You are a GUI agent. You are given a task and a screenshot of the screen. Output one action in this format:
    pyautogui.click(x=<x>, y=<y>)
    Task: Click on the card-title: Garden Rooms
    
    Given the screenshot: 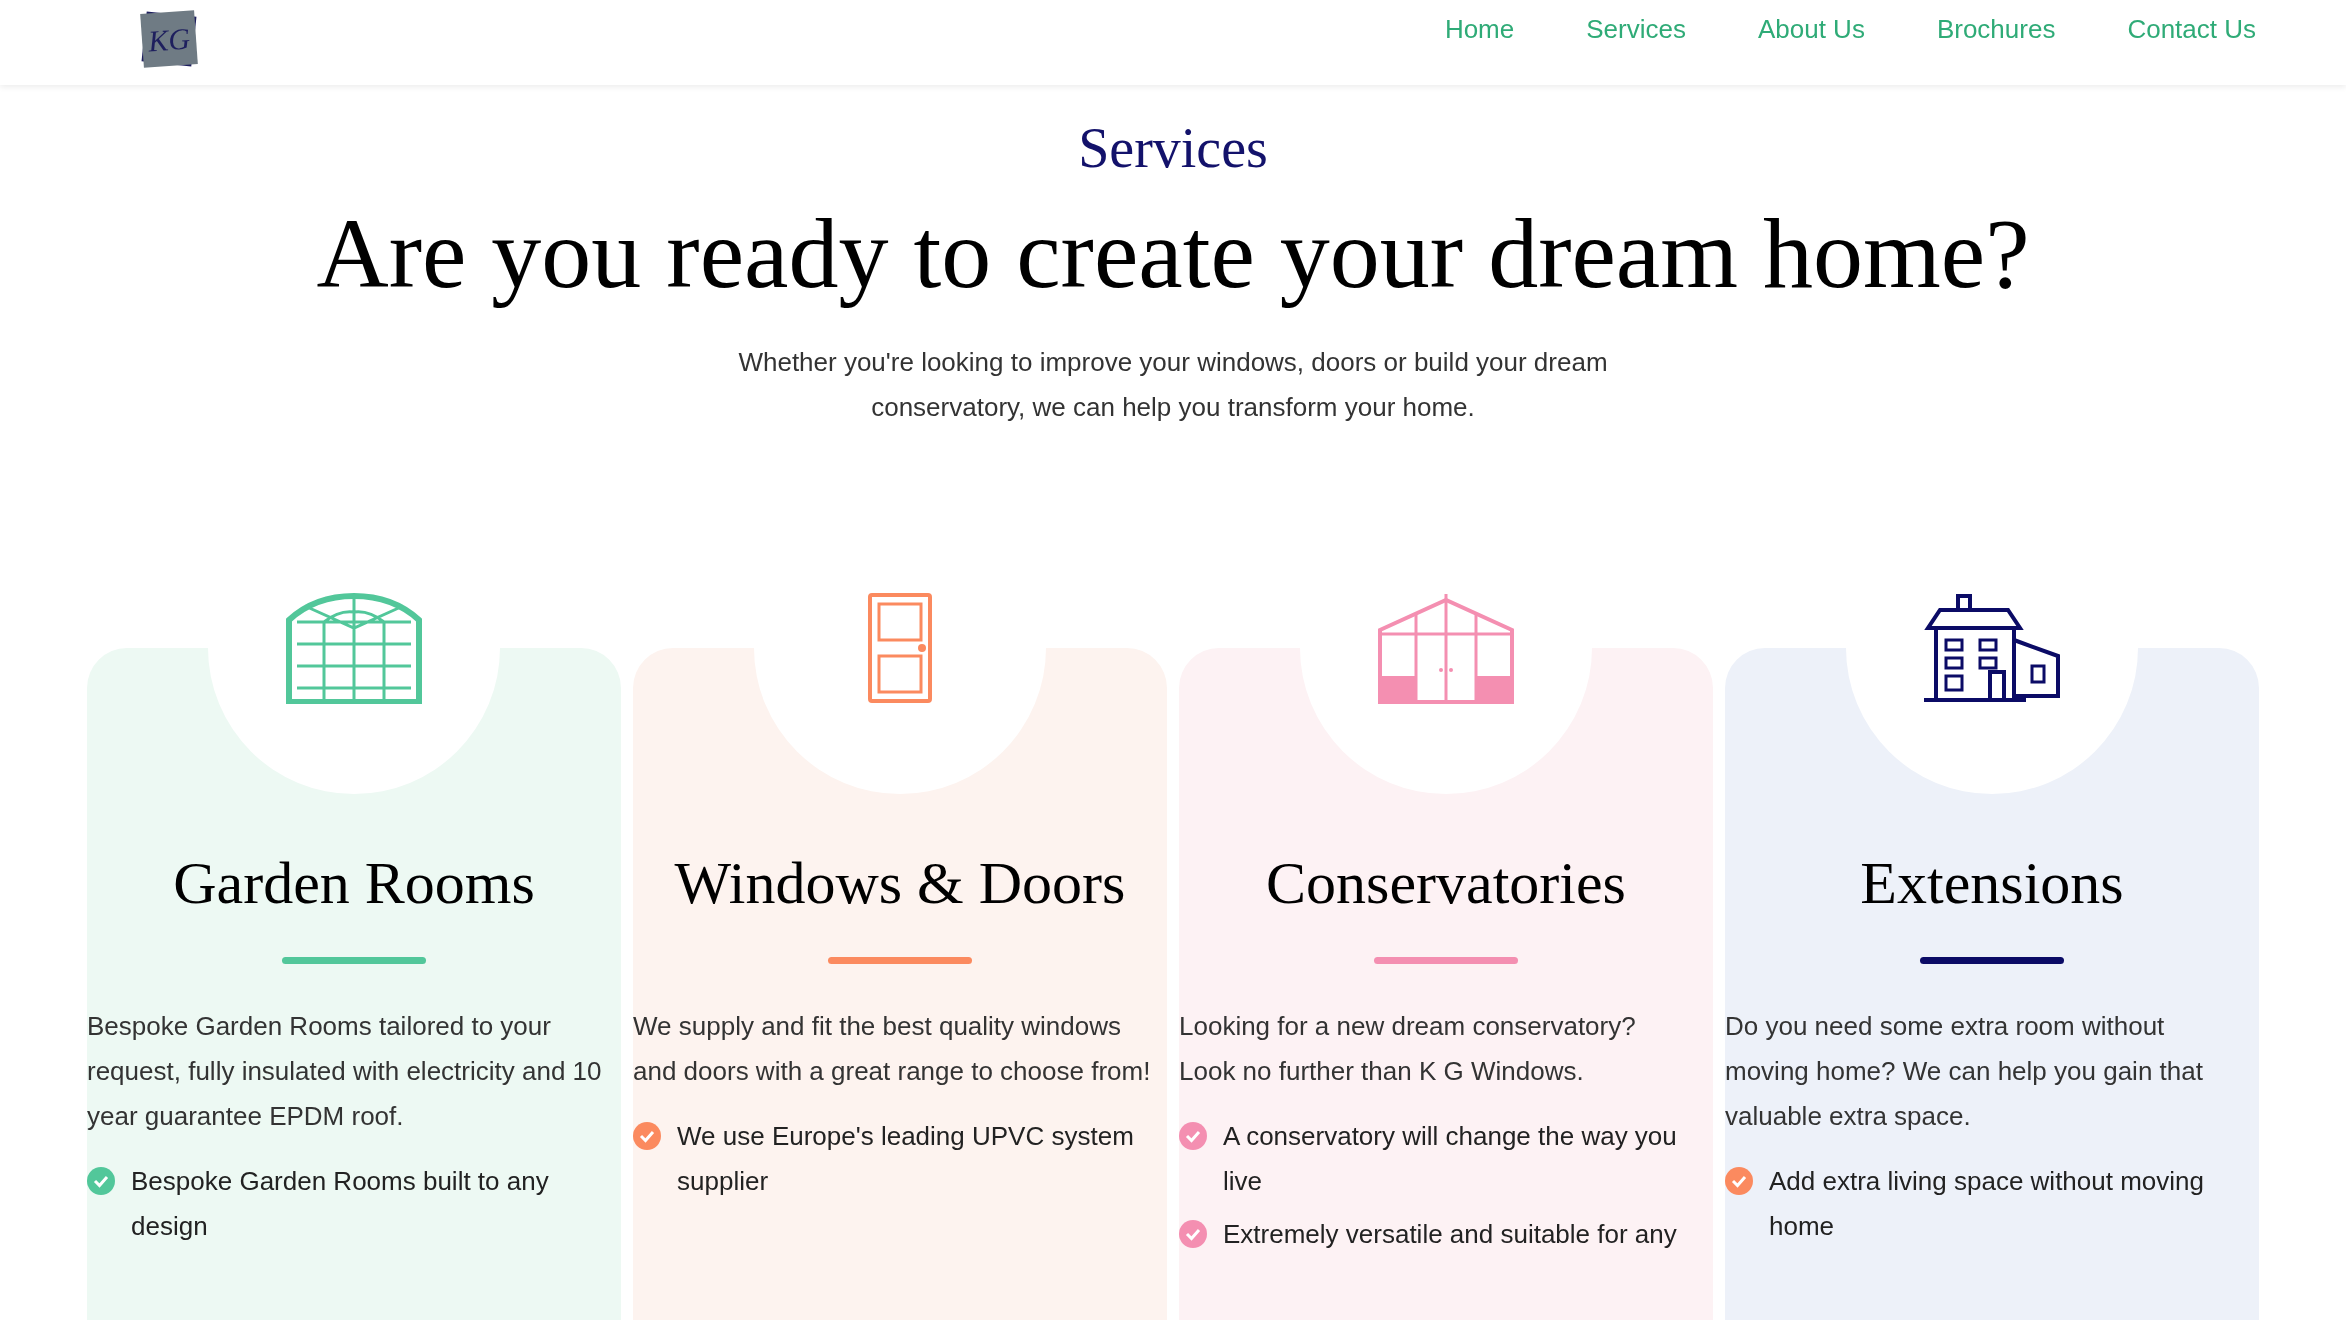 What is the action you would take?
    pyautogui.click(x=354, y=883)
    